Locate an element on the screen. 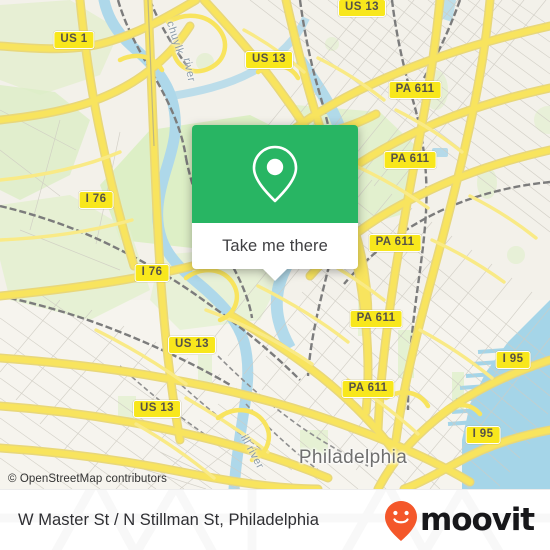  popup-pin-area is located at coordinates (275, 174).